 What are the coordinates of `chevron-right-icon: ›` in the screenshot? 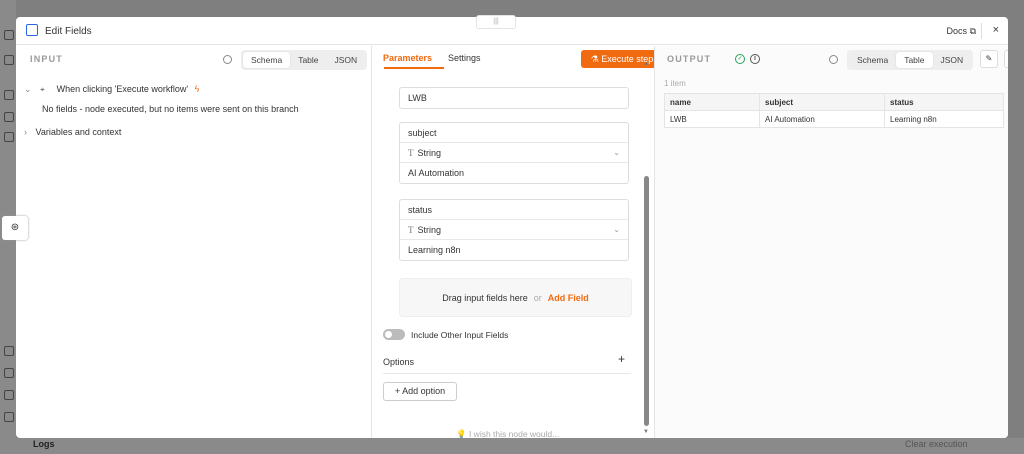 It's located at (25, 132).